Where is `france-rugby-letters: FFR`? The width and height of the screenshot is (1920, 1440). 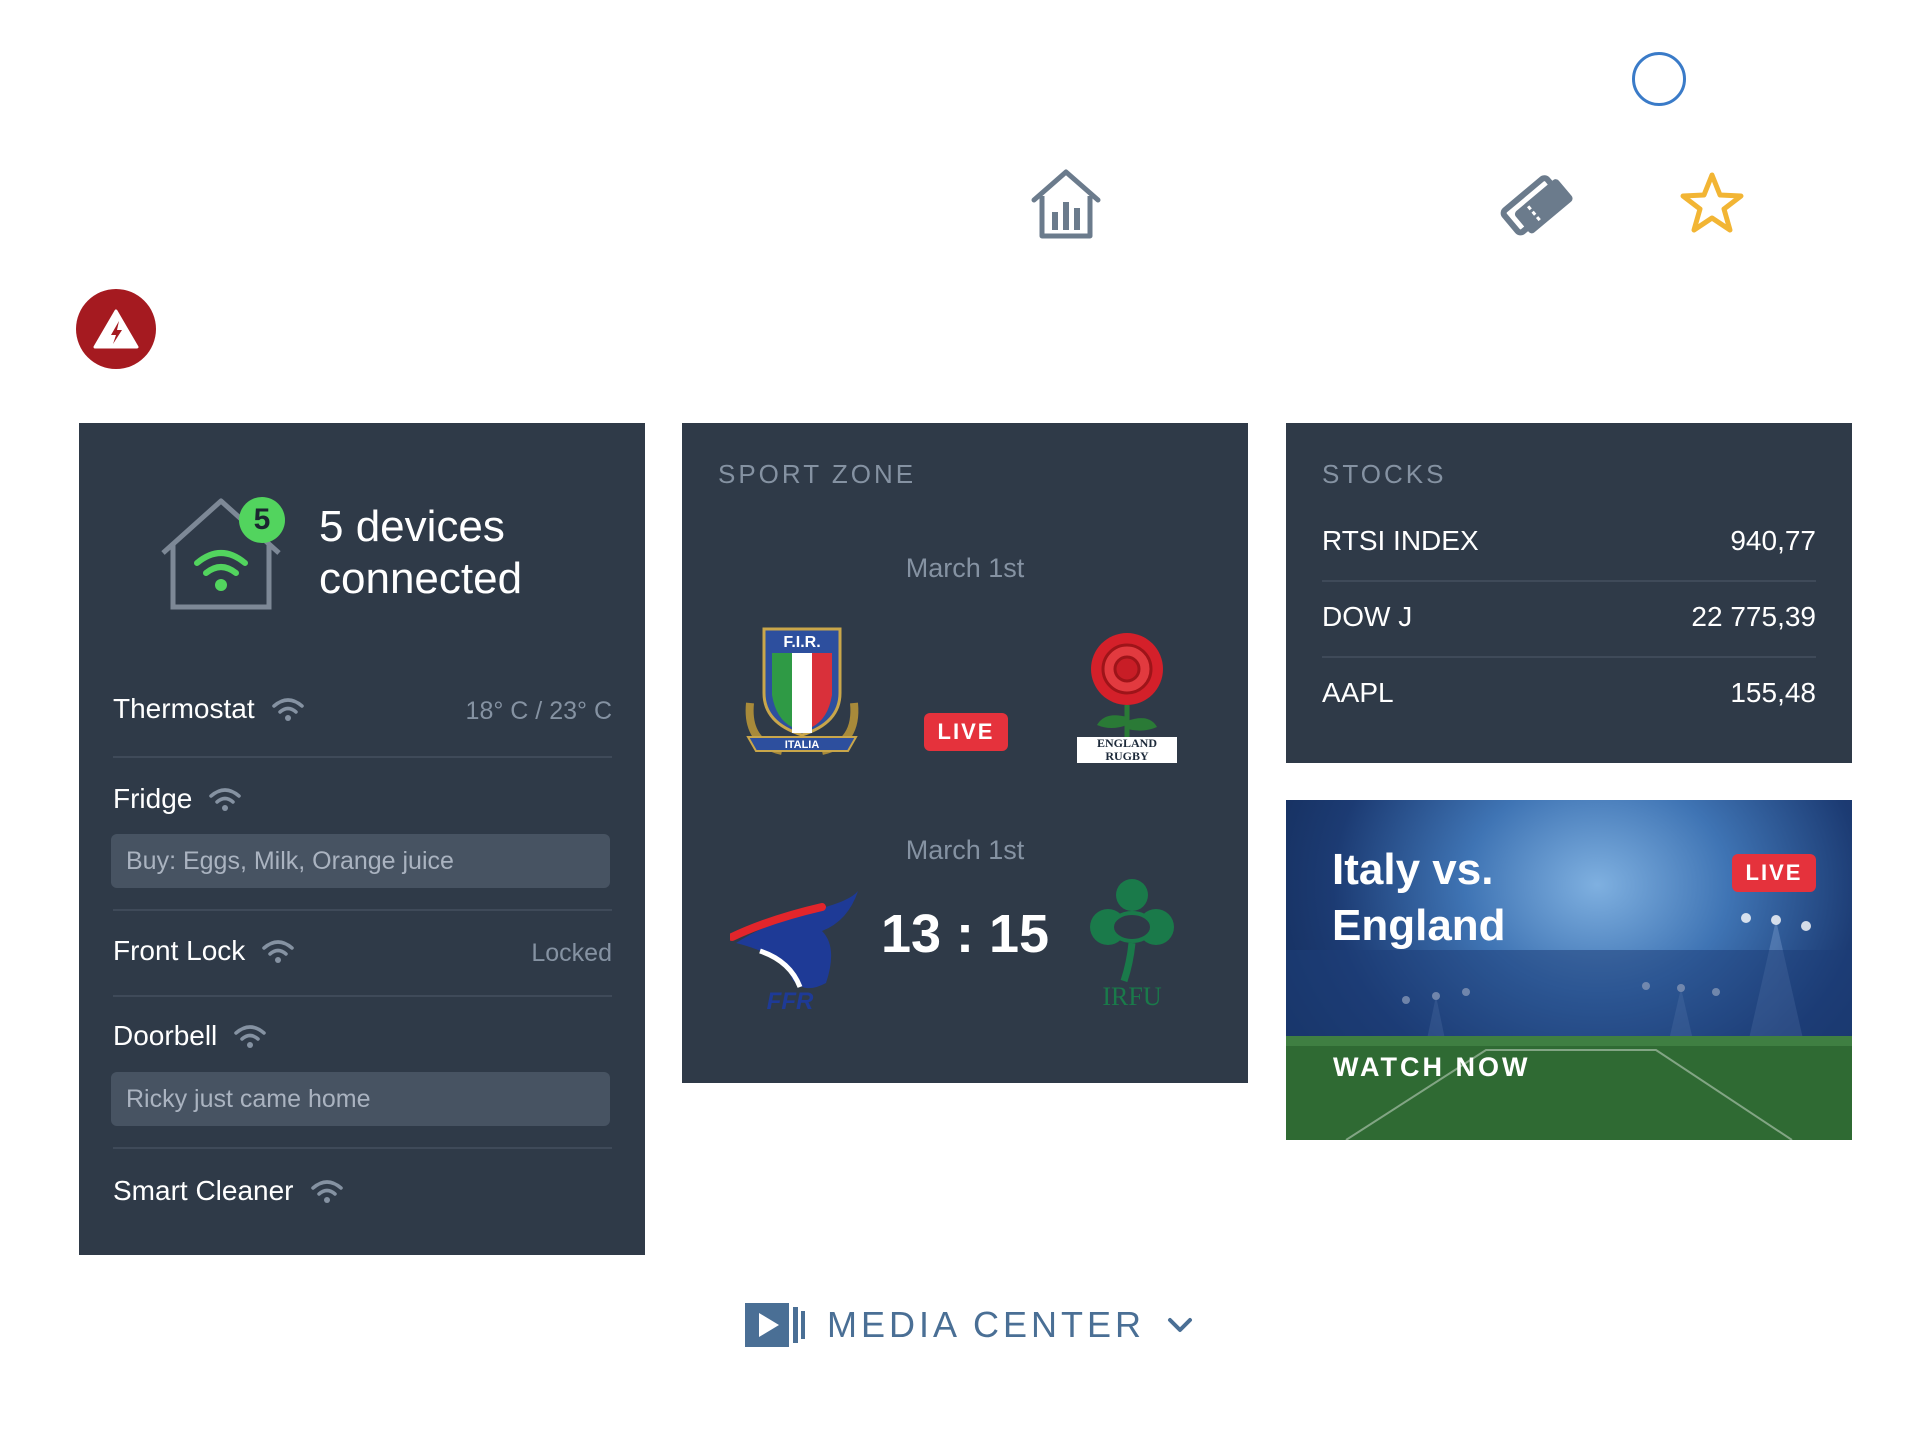
france-rugby-letters: FFR is located at coordinates (790, 999).